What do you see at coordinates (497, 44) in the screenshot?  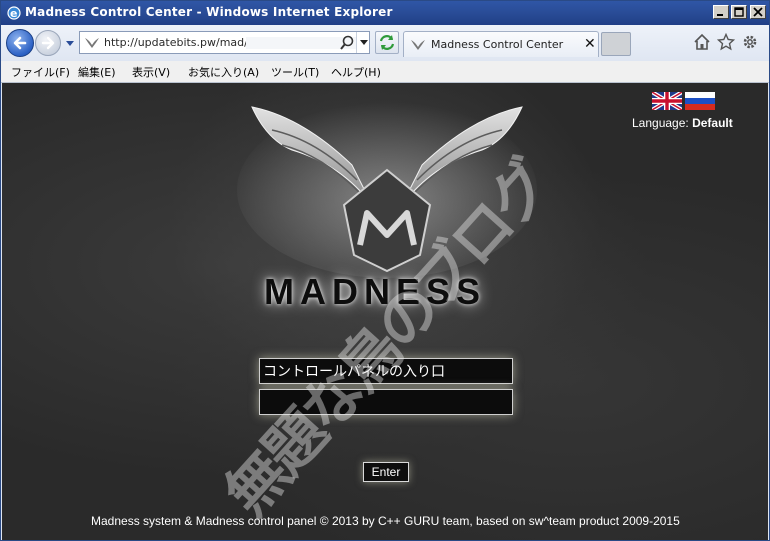 I see `tab-label: Madness Control Center` at bounding box center [497, 44].